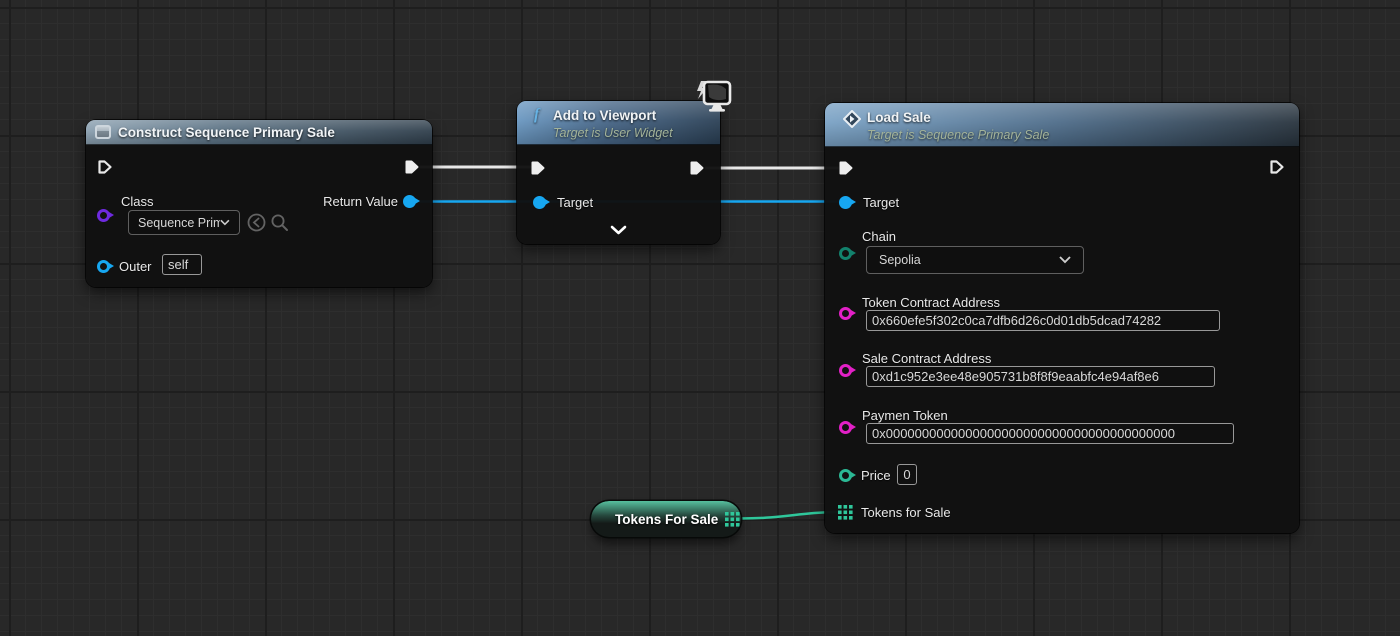 Image resolution: width=1400 pixels, height=636 pixels. I want to click on price-value-field, so click(907, 474).